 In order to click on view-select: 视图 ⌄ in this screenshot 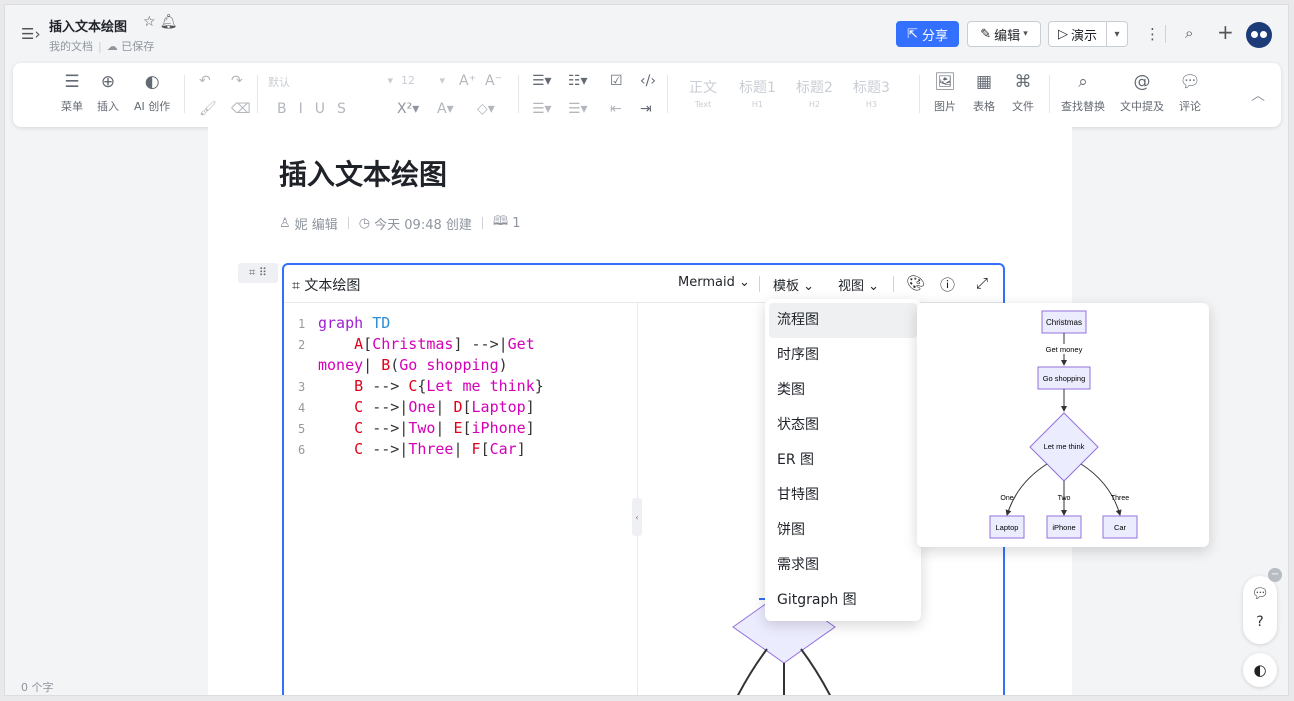, I will do `click(858, 284)`.